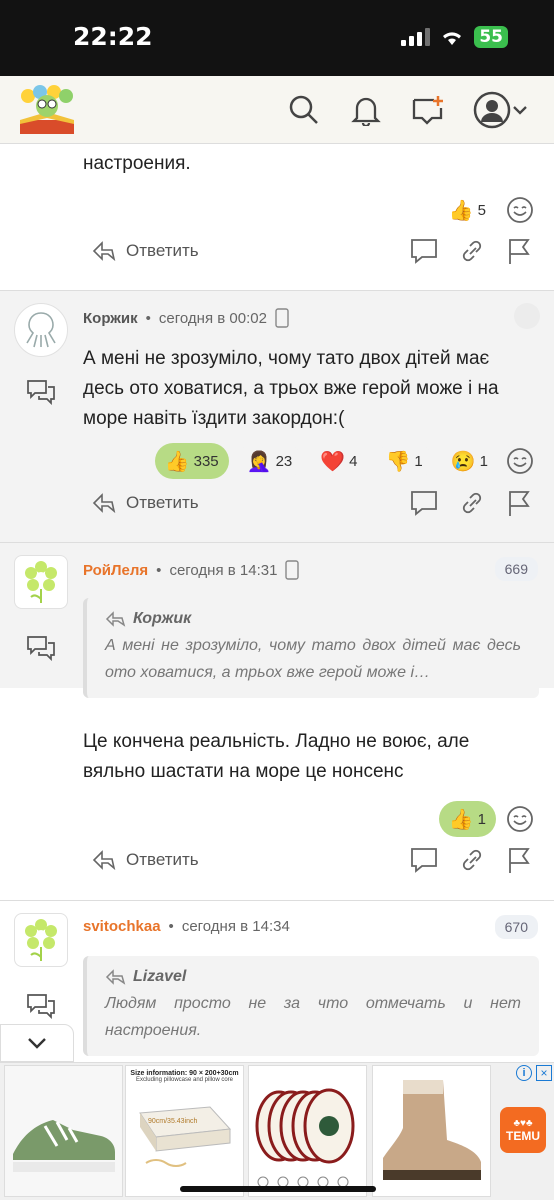 The height and width of the screenshot is (1201, 554). I want to click on comment-number: 669, so click(516, 569).